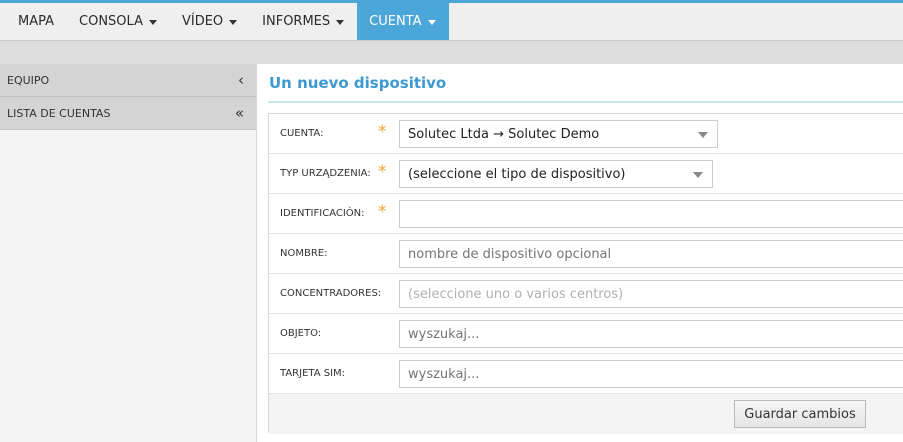  I want to click on account-select-value: Solutec Ltda → Solutec Demo, so click(504, 134).